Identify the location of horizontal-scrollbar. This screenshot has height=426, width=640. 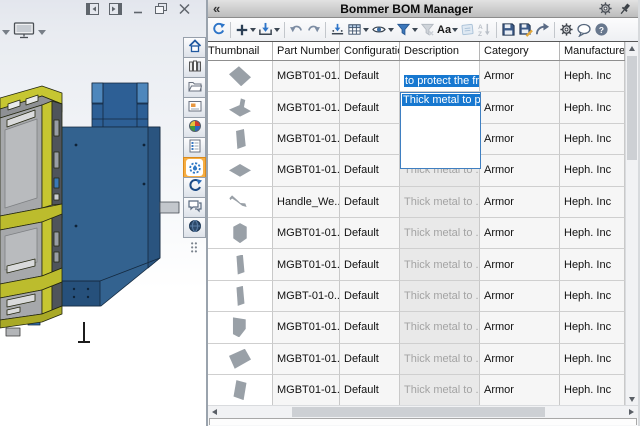
(423, 411).